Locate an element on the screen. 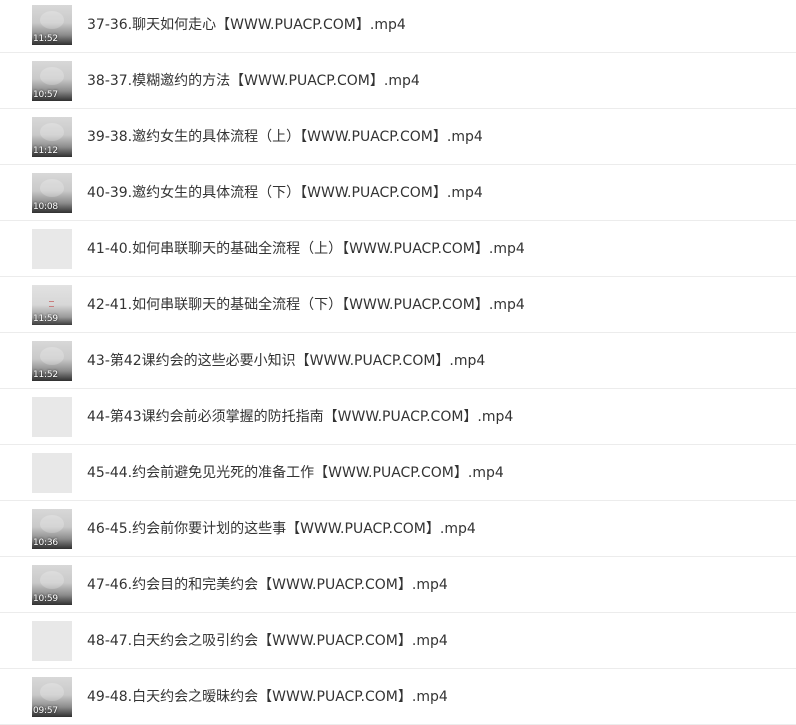  file-name: 38-37.模糊邀约的方法【WWW.PUACP.COM】.mp4 is located at coordinates (253, 81).